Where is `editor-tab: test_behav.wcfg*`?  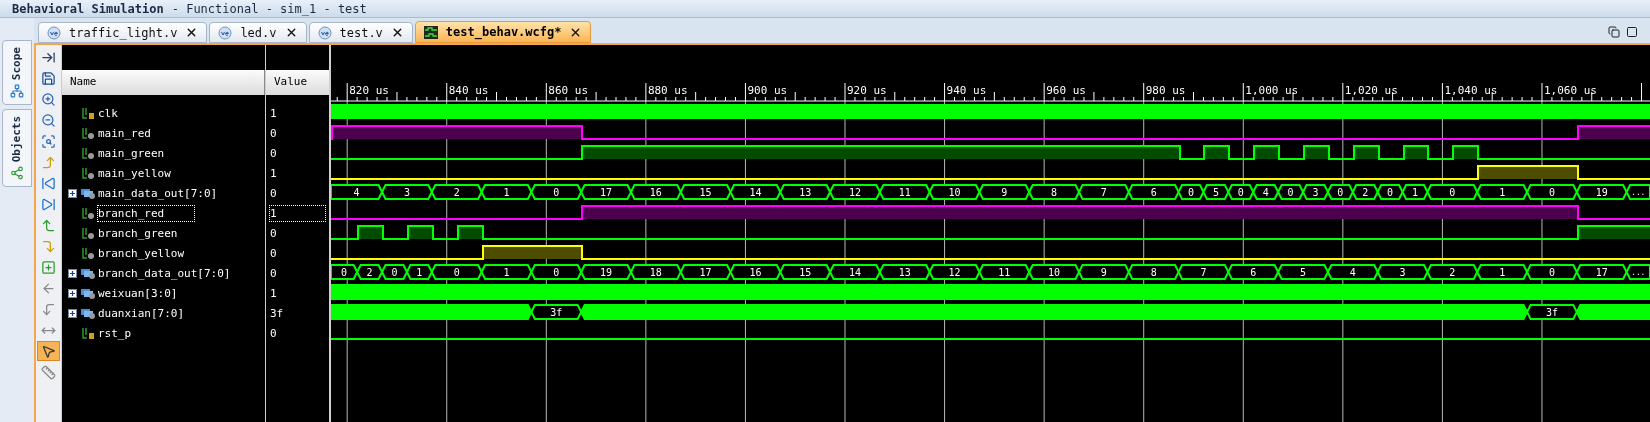 editor-tab: test_behav.wcfg* is located at coordinates (503, 32).